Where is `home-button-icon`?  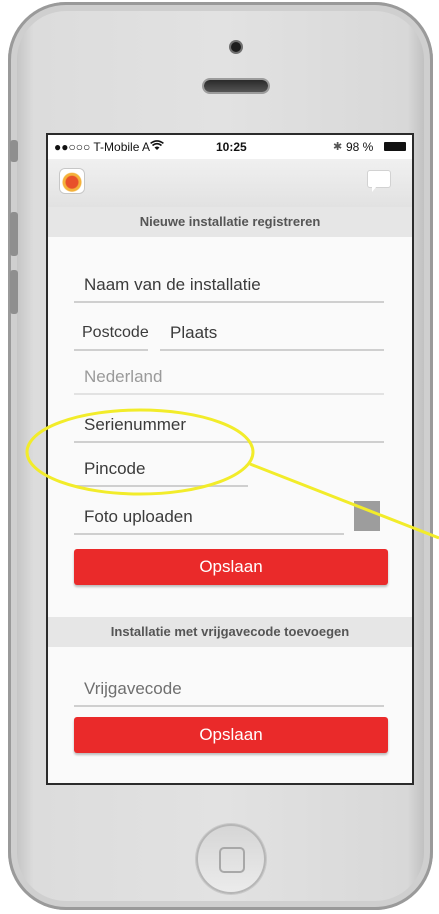 home-button-icon is located at coordinates (232, 860).